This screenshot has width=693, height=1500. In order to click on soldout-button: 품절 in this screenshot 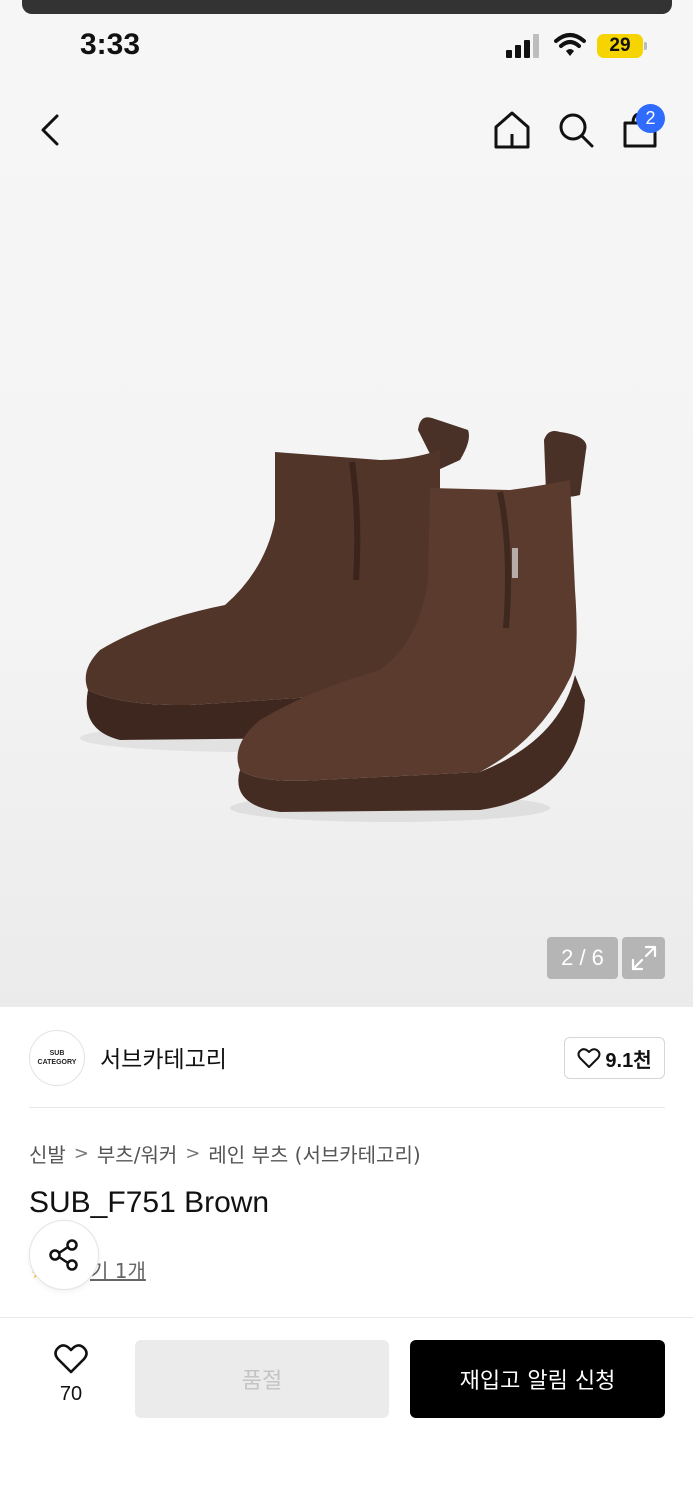, I will do `click(262, 1379)`.